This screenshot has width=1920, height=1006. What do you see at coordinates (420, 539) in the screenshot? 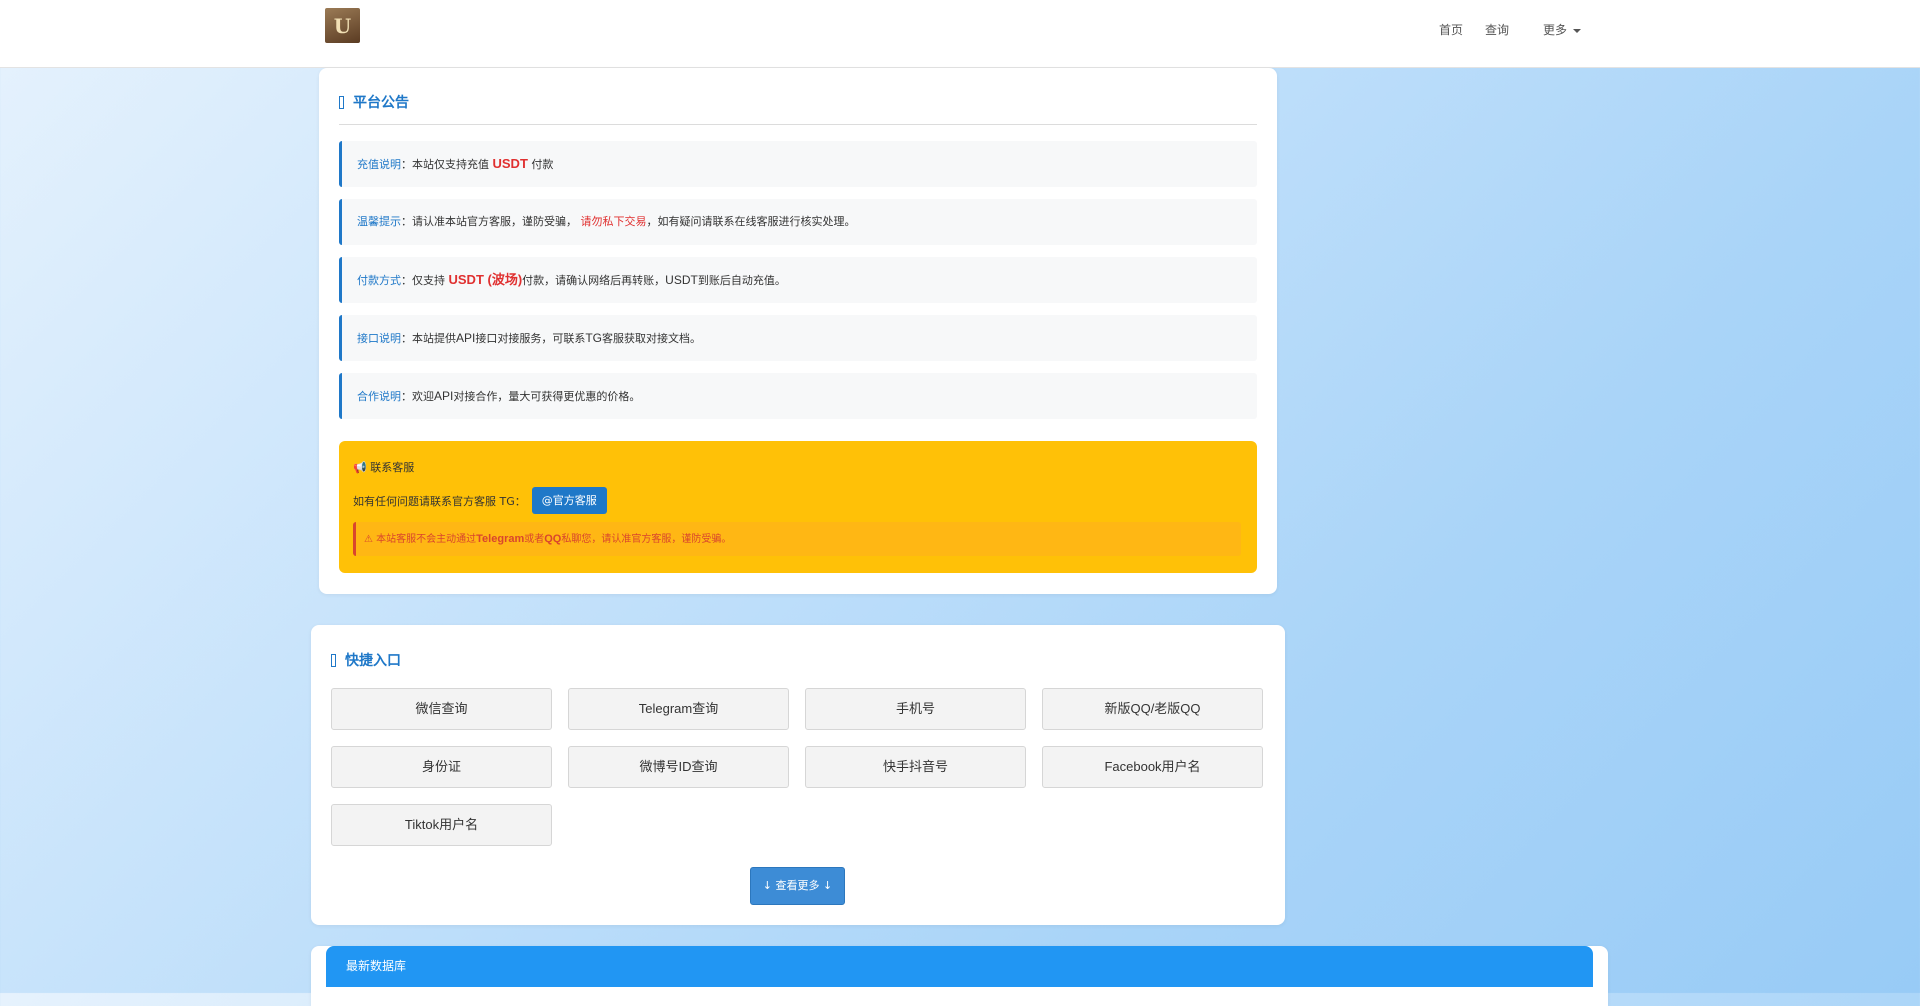
I see `alert-text: ⚠ 本站客服不会主动通过` at bounding box center [420, 539].